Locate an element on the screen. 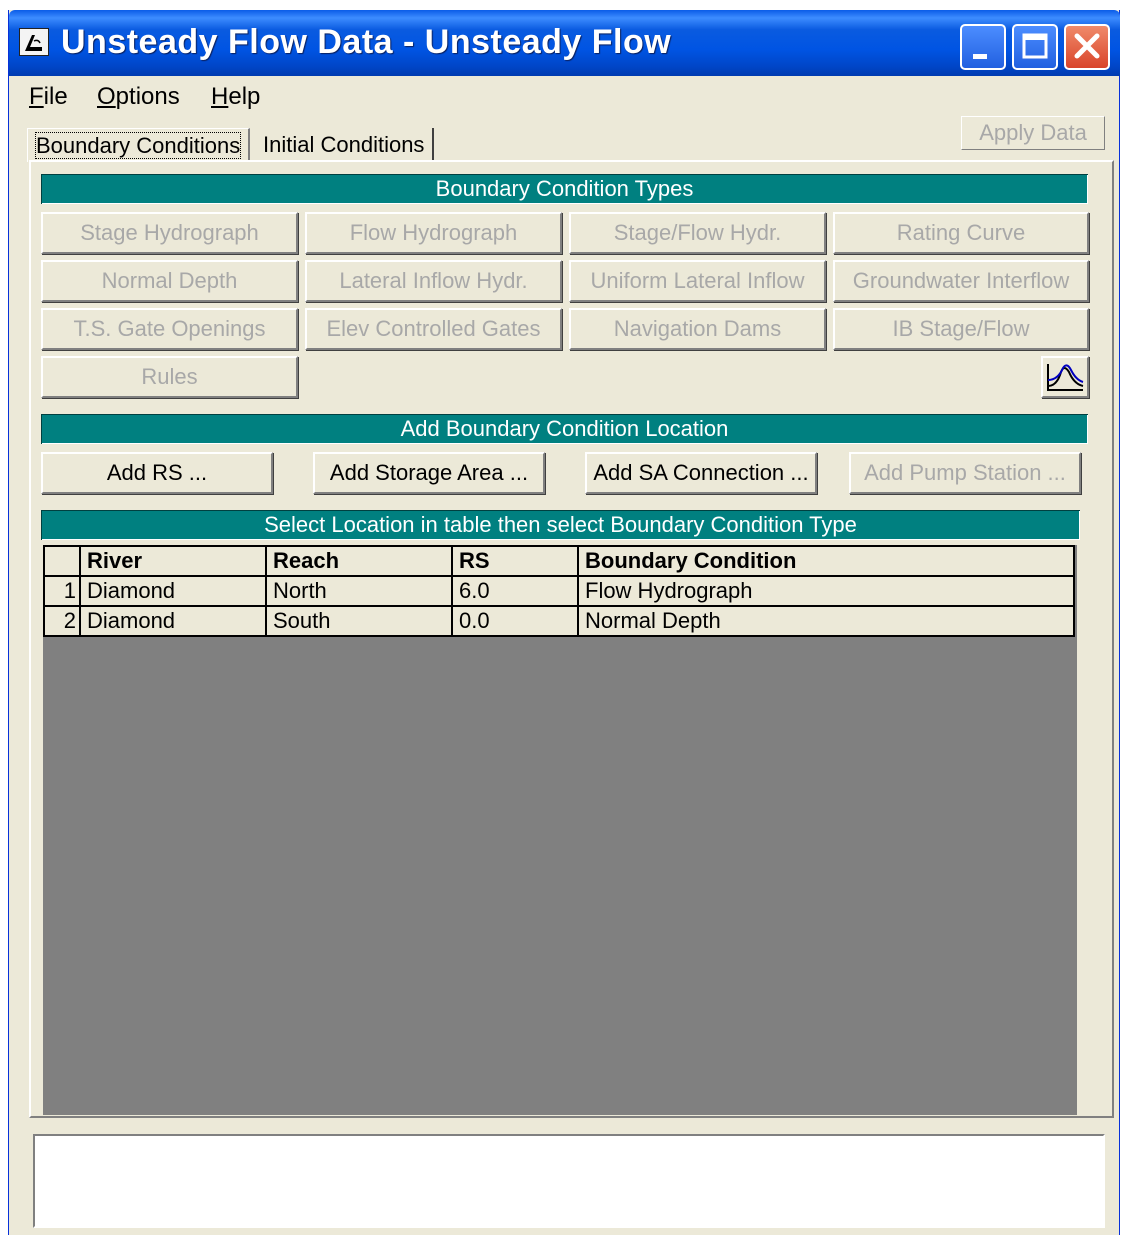 The height and width of the screenshot is (1235, 1121). plot-button is located at coordinates (1065, 377).